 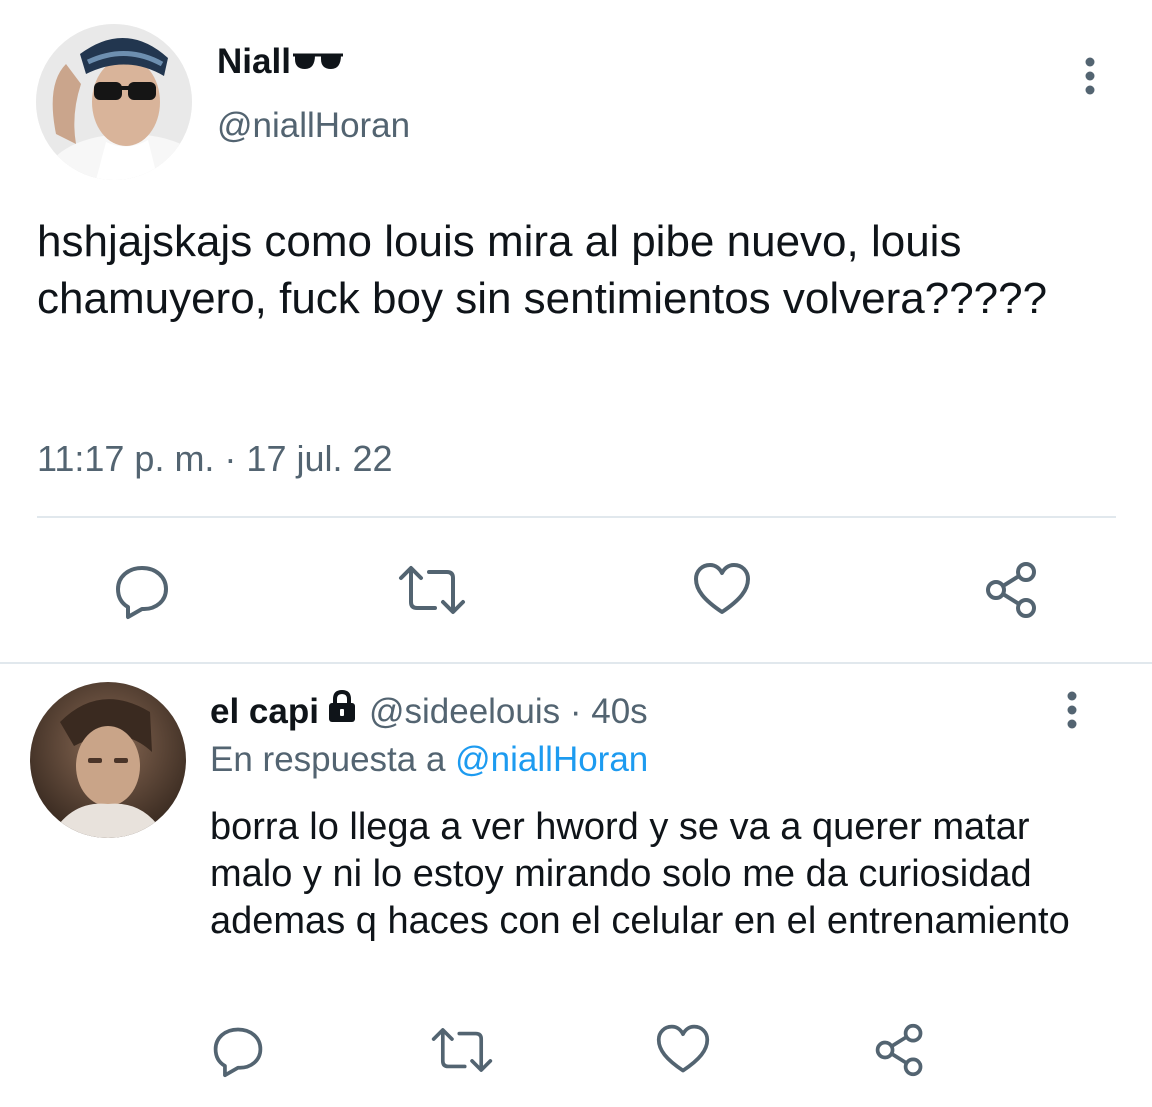 I want to click on lock-icon, so click(x=342, y=711).